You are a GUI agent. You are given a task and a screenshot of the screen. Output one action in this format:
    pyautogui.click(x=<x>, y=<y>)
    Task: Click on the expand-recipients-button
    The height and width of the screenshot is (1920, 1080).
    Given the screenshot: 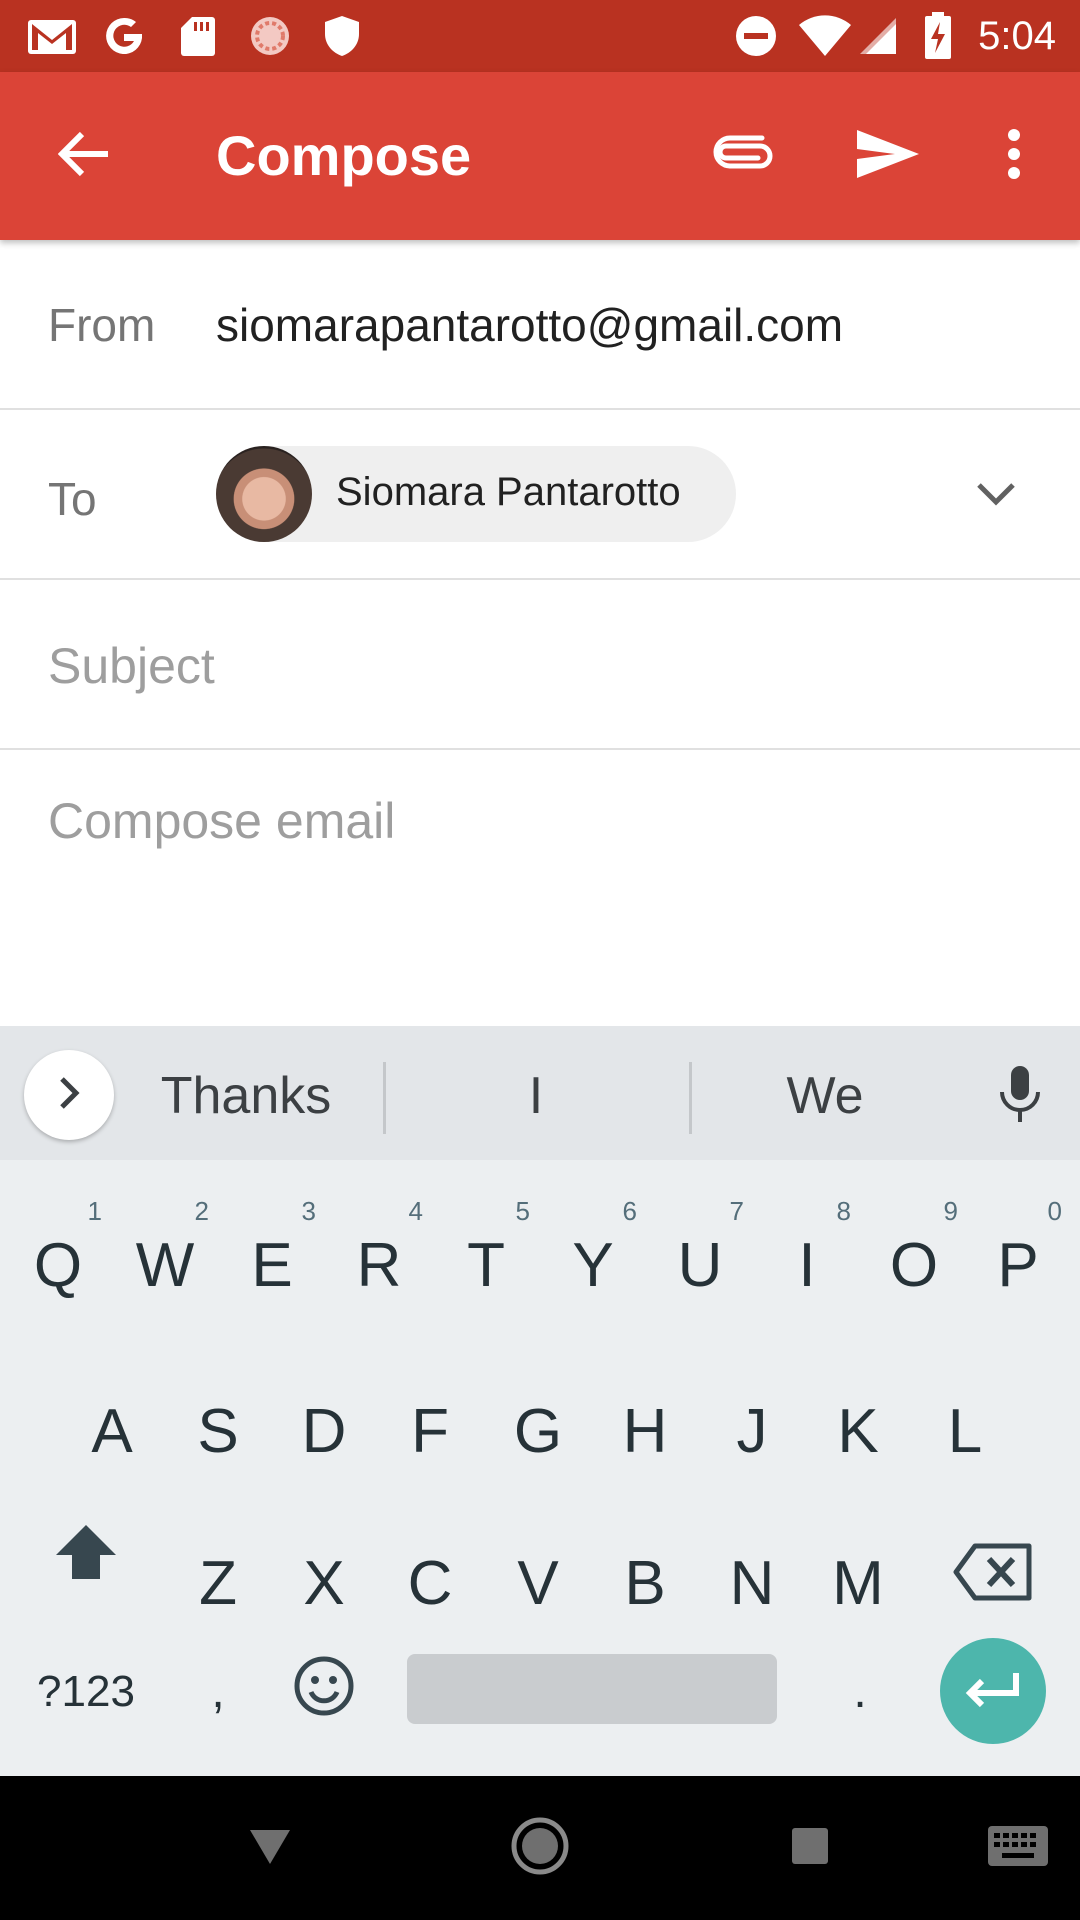 What is the action you would take?
    pyautogui.click(x=996, y=496)
    